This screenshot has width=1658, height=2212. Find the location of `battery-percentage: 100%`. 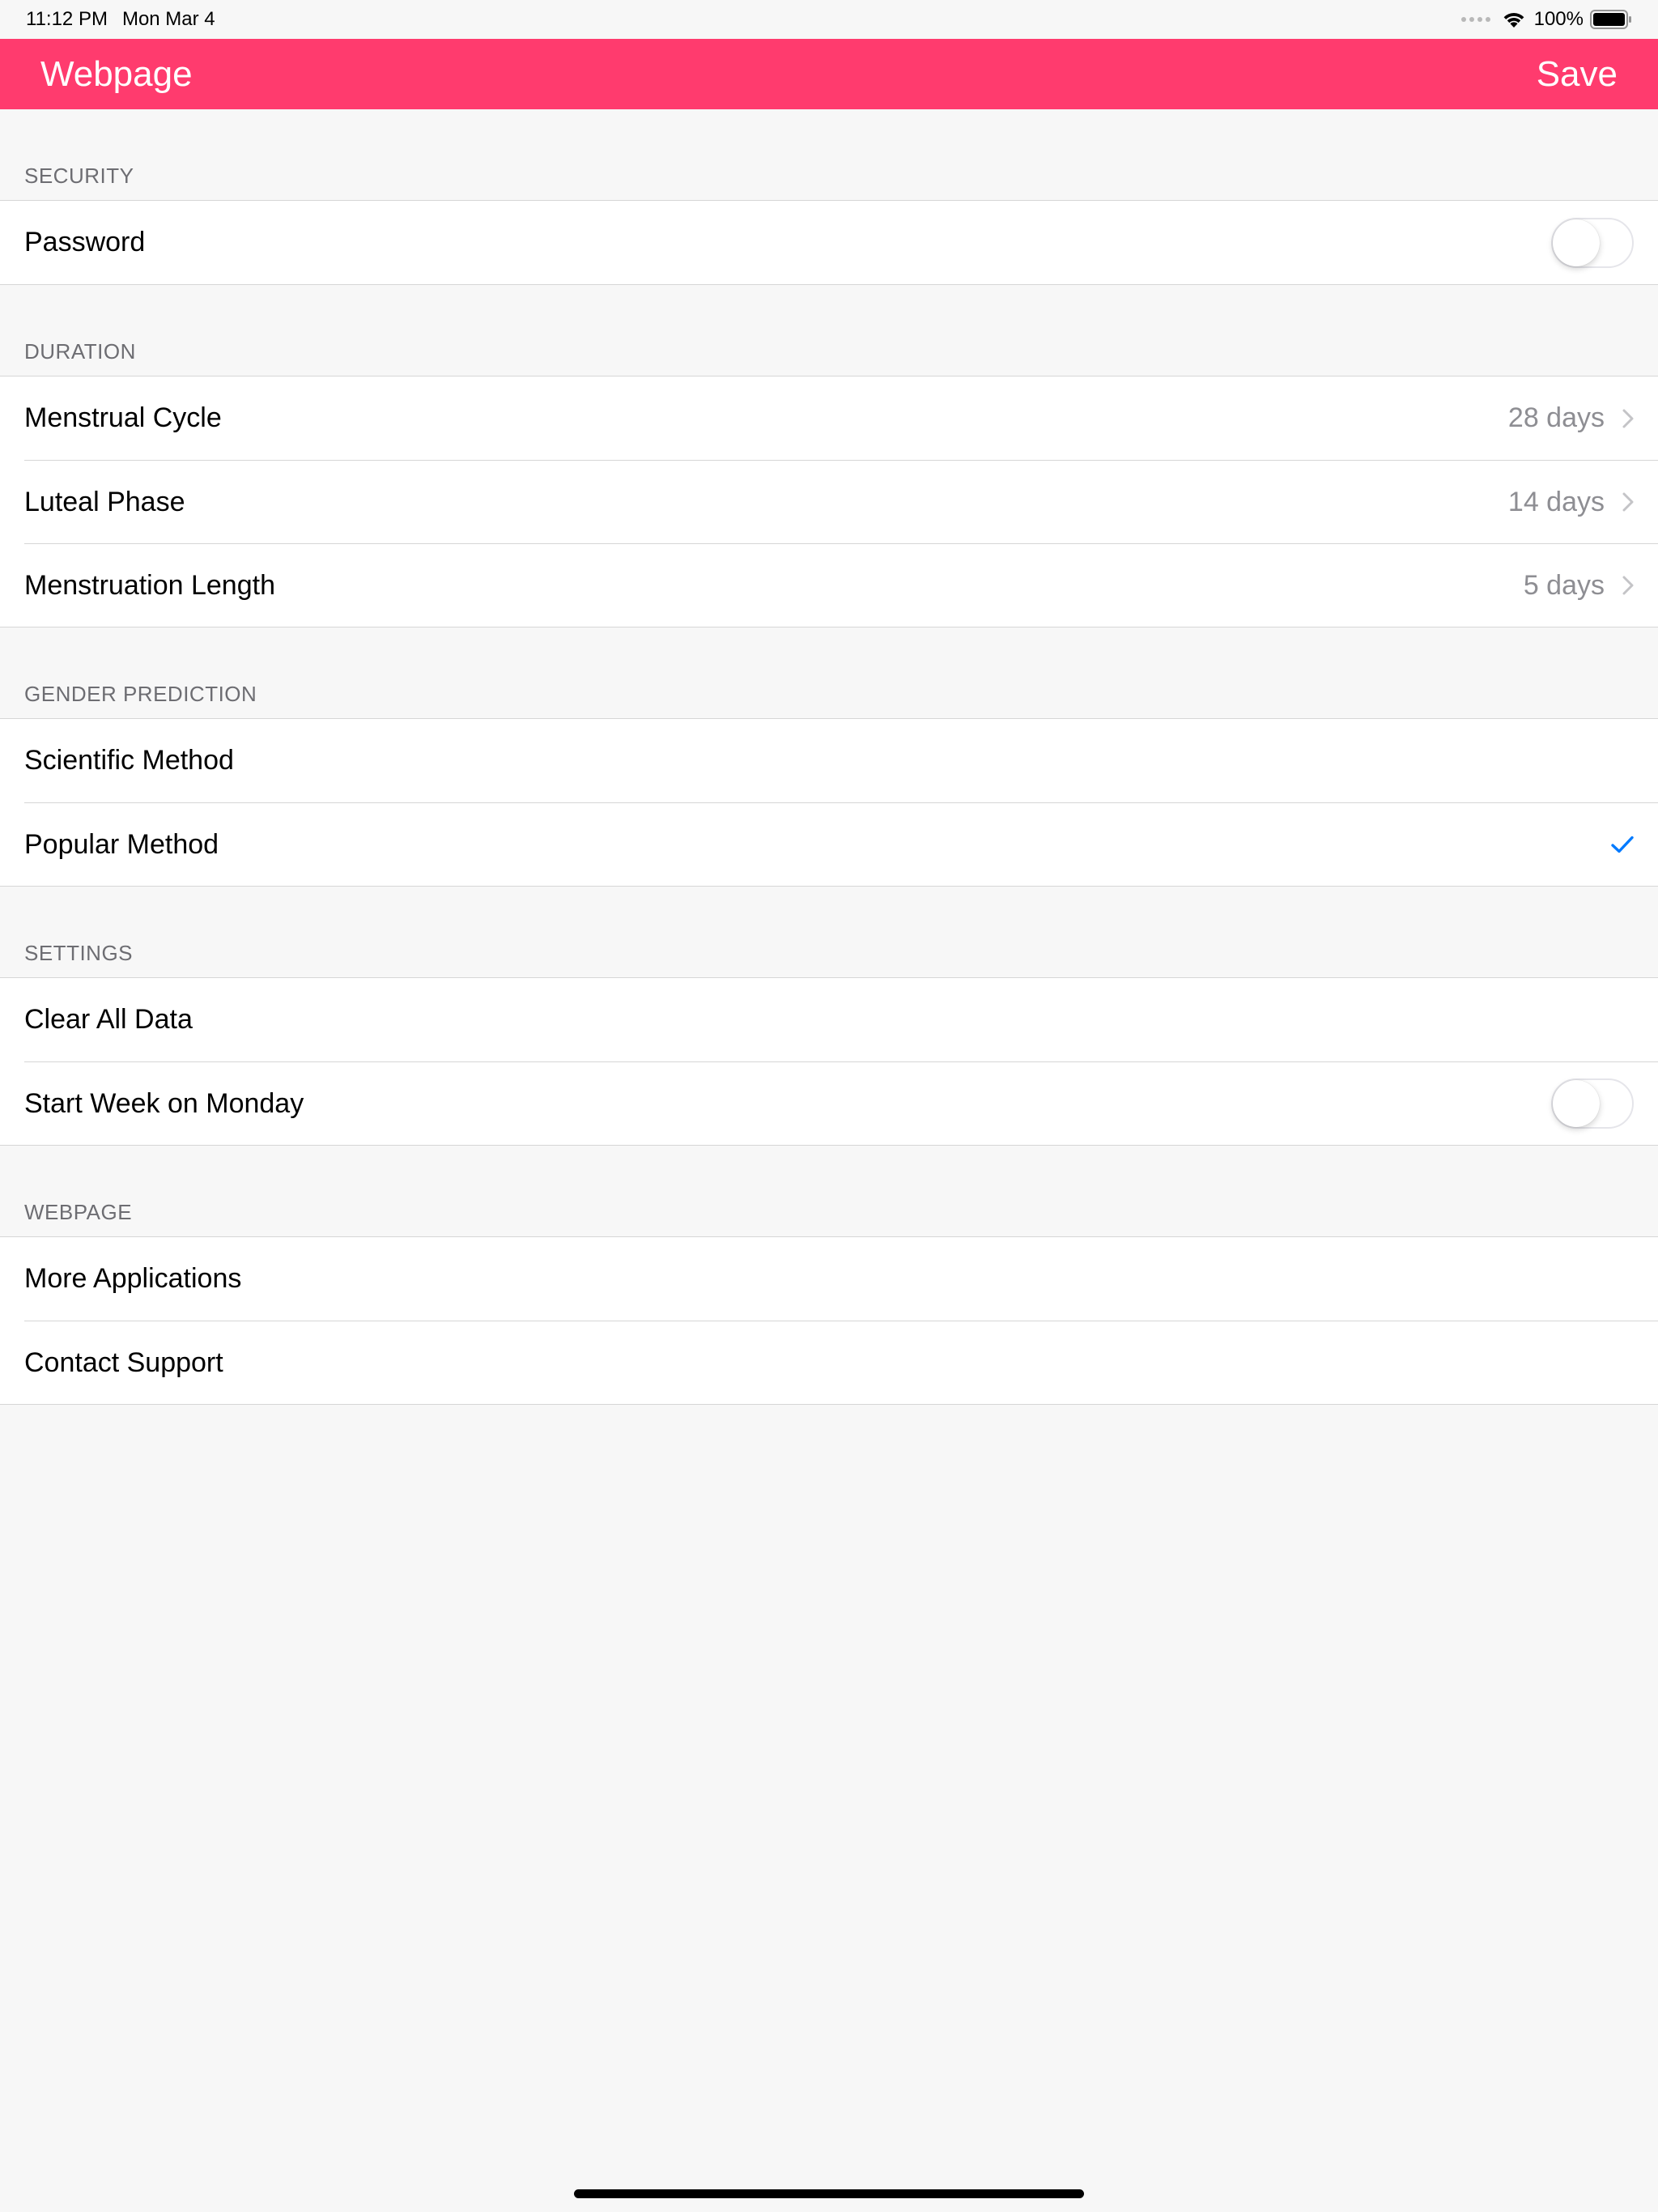

battery-percentage: 100% is located at coordinates (1558, 19).